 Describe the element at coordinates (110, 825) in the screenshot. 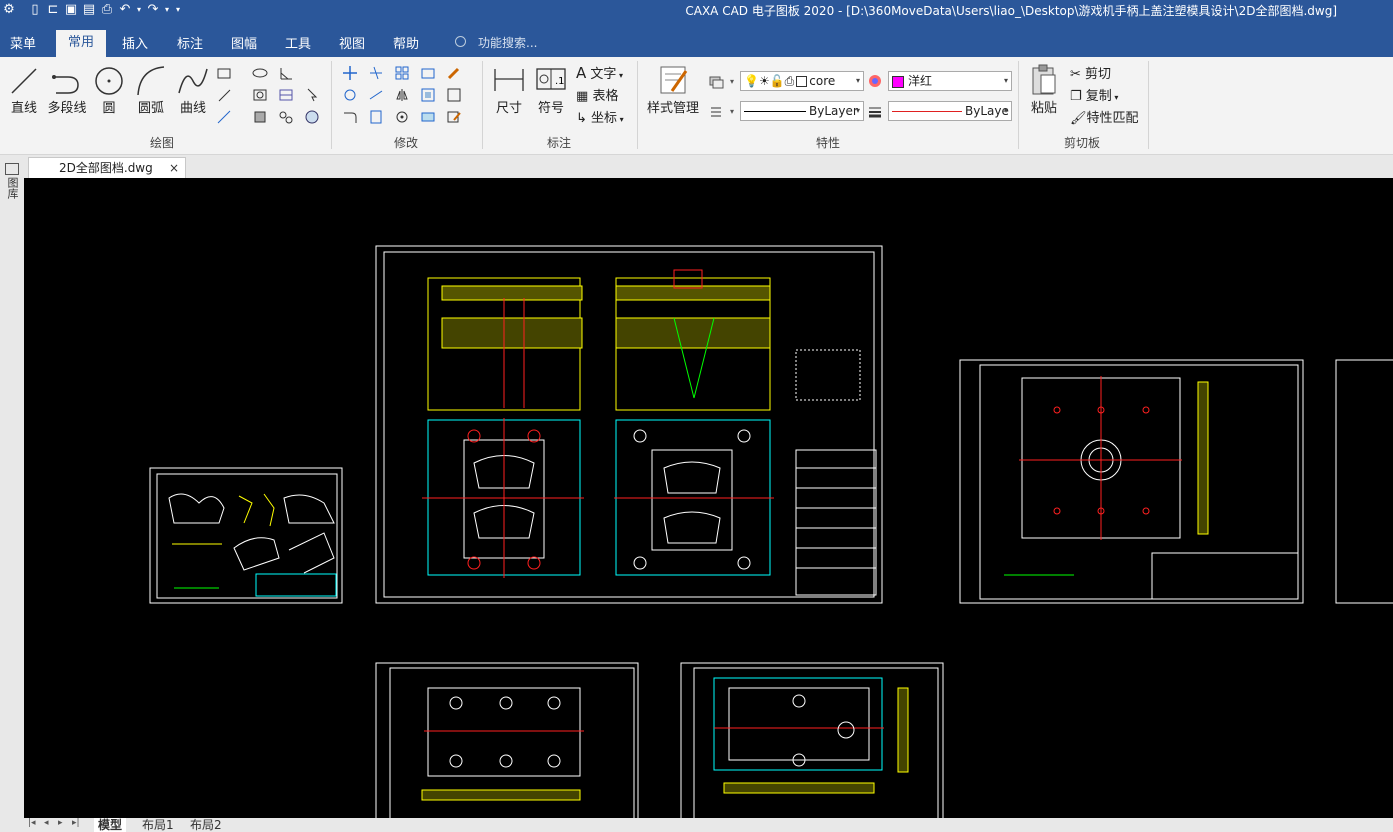

I see `tab-model: 模型` at that location.